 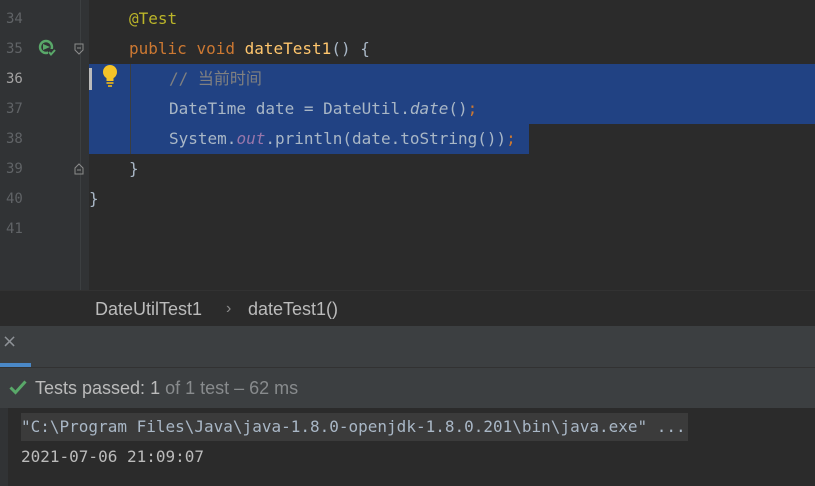 I want to click on code-text: System.out.println(date.toString());, so click(x=342, y=139).